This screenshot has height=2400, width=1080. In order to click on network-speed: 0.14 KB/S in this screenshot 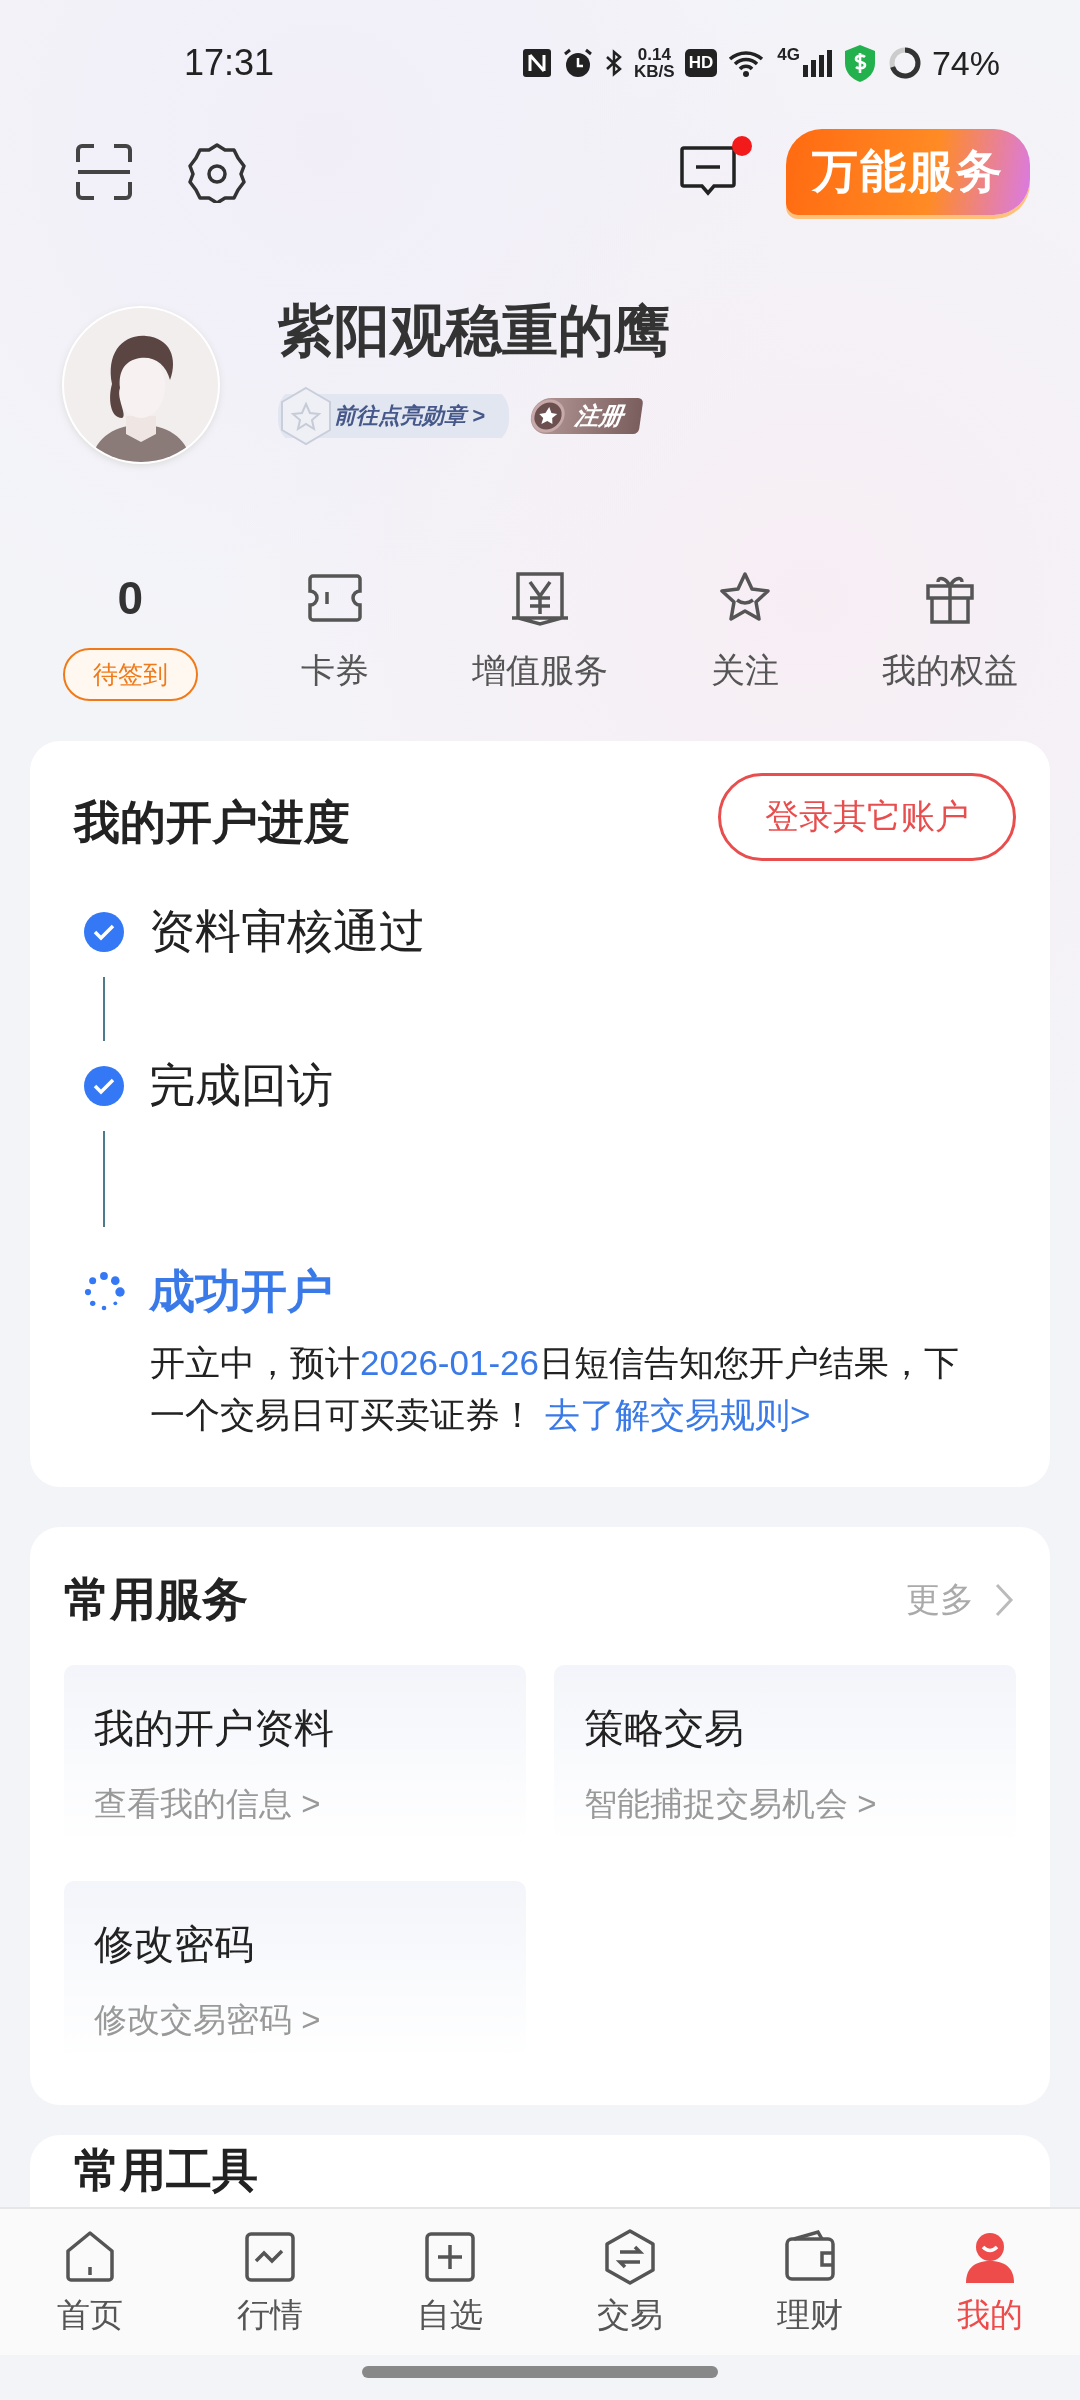, I will do `click(654, 63)`.